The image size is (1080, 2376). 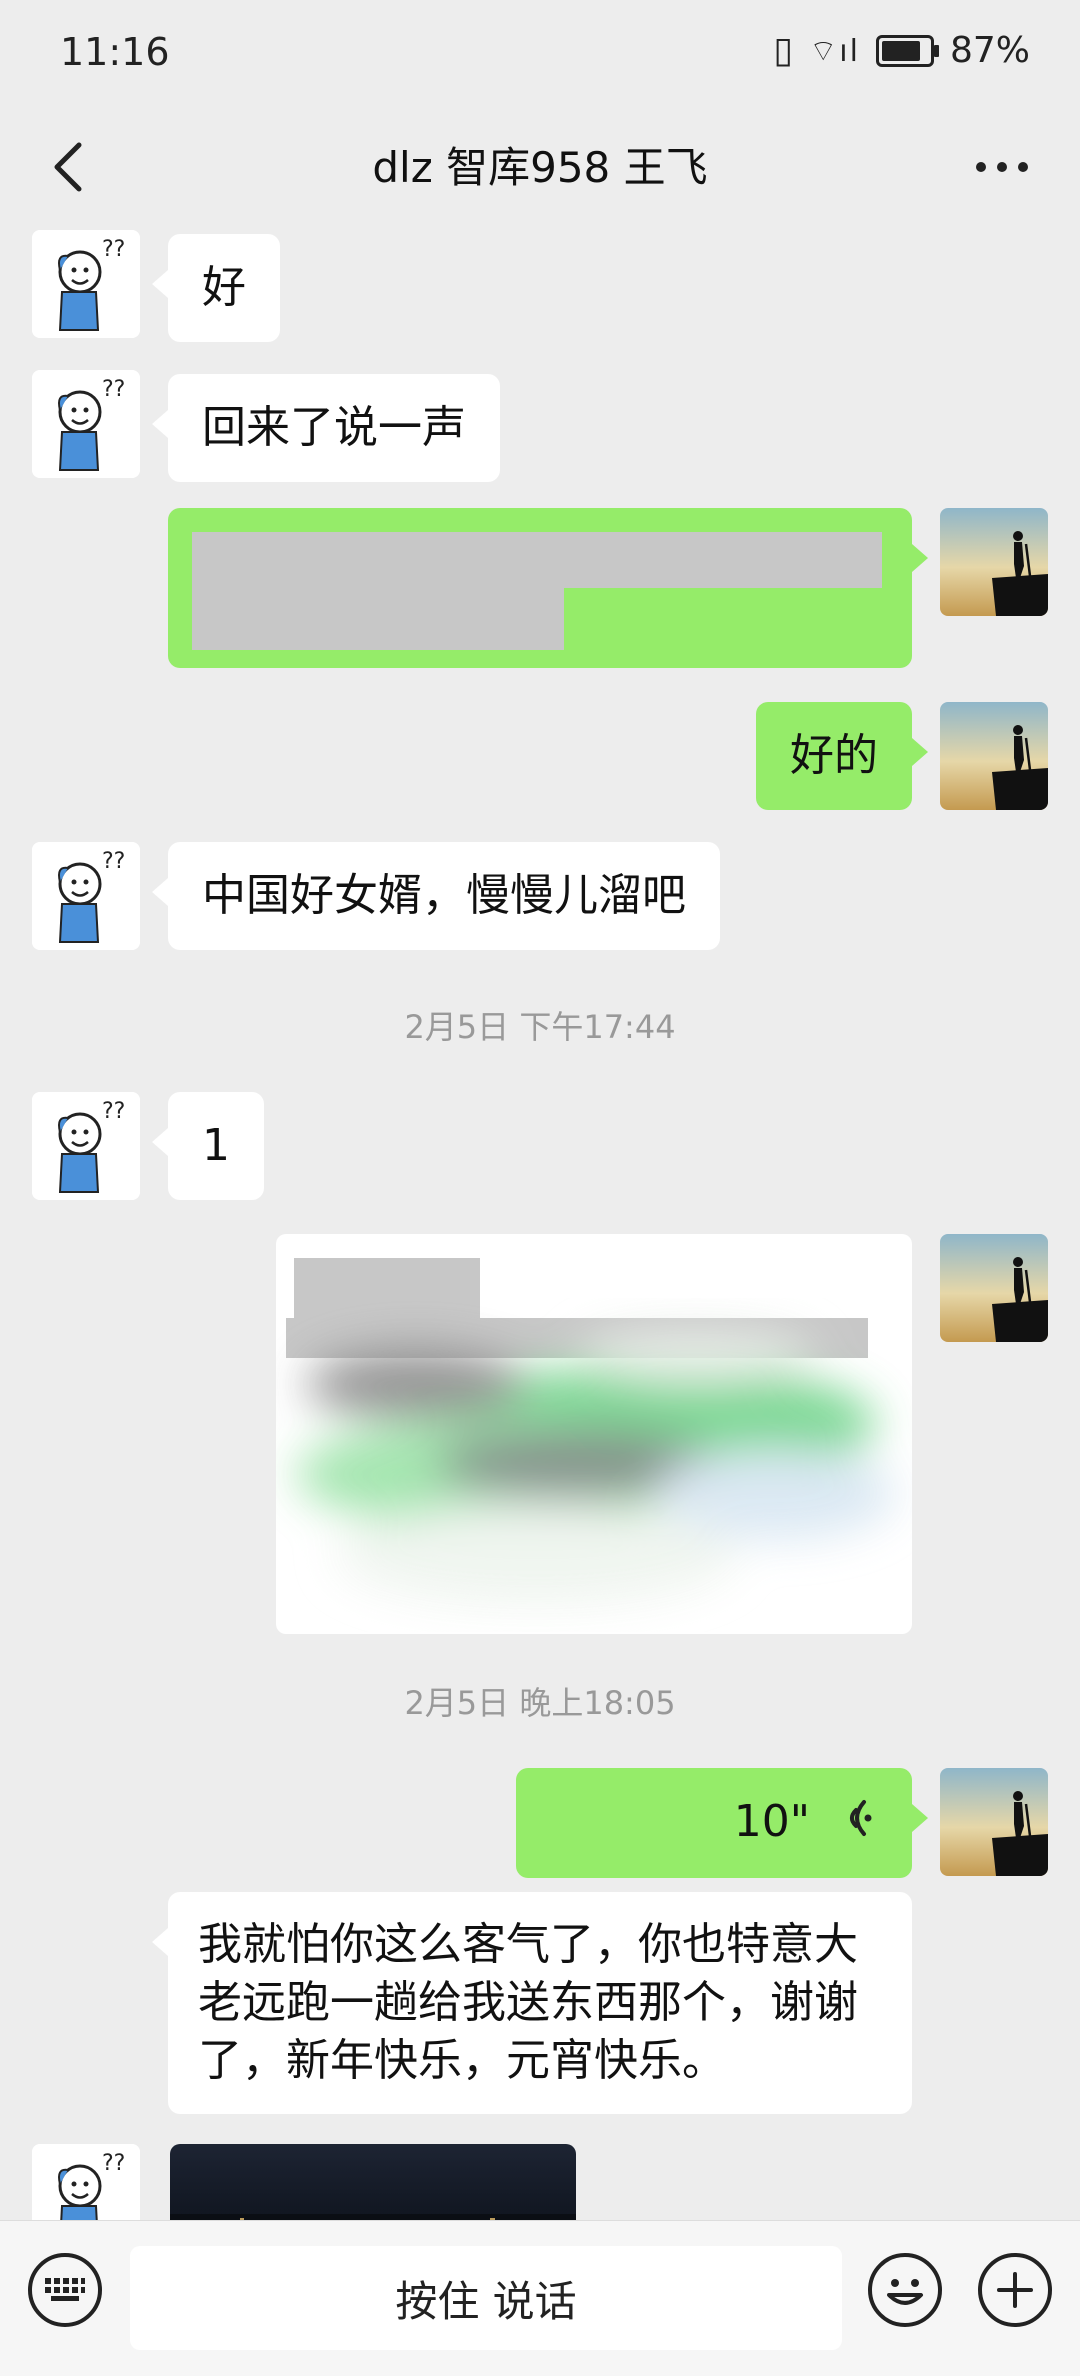 What do you see at coordinates (540, 1027) in the screenshot?
I see `message-timestamp: 2月5日 下午17:44` at bounding box center [540, 1027].